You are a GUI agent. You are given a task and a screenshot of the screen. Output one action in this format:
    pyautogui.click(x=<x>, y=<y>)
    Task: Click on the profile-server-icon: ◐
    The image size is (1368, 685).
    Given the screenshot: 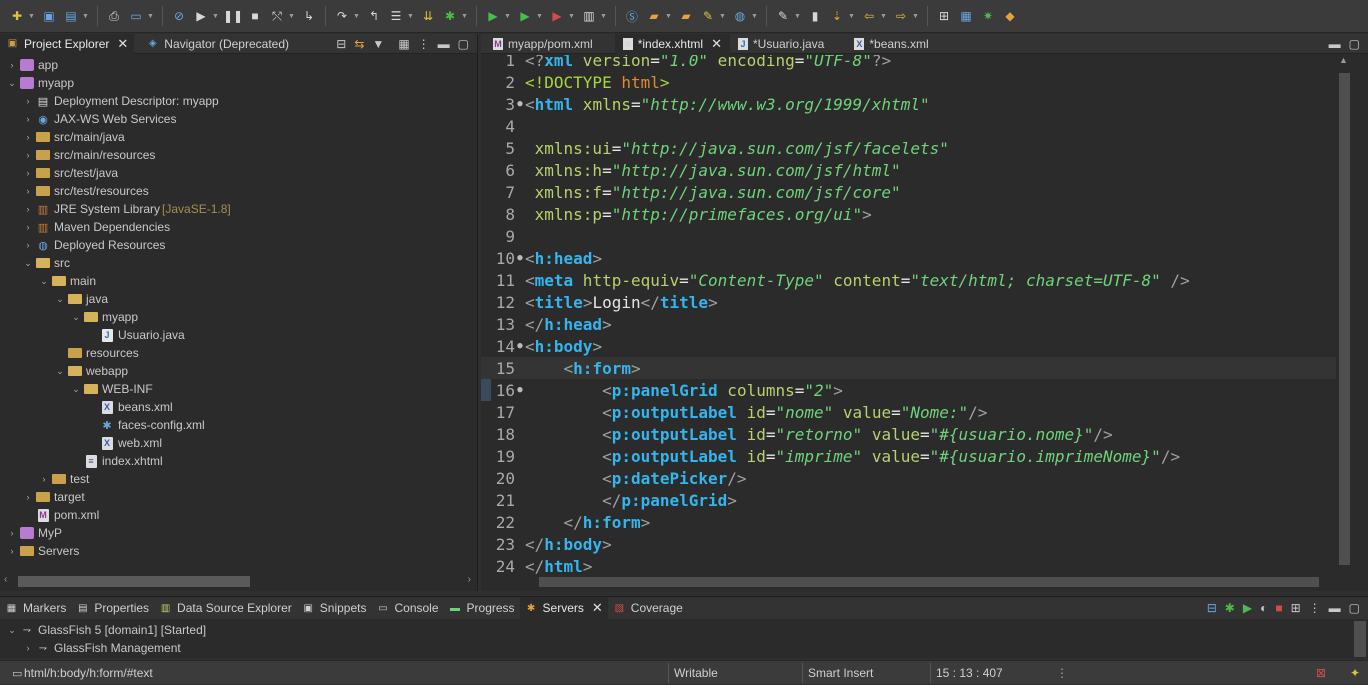 What is the action you would take?
    pyautogui.click(x=1263, y=608)
    